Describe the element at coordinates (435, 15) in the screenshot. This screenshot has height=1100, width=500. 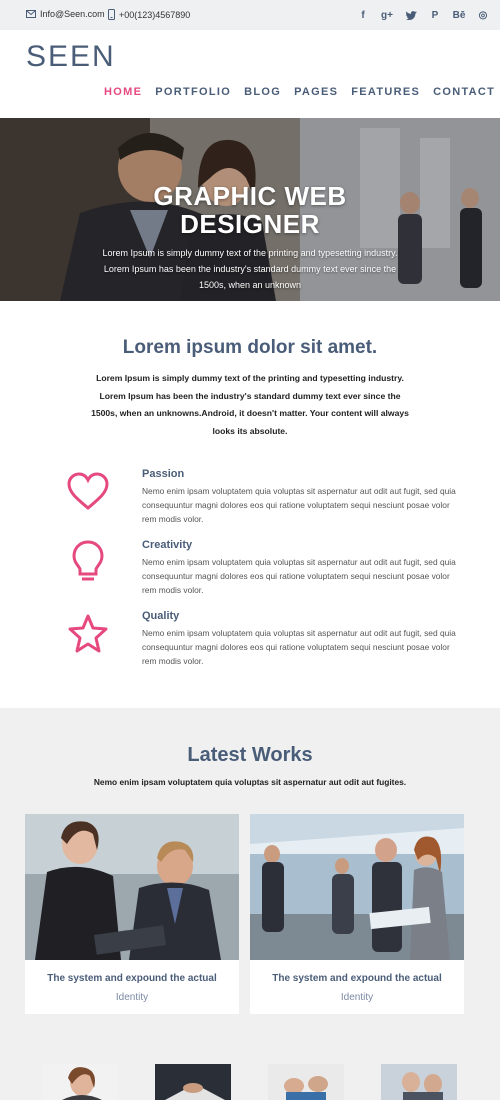
I see `pinterest-icon: P` at that location.